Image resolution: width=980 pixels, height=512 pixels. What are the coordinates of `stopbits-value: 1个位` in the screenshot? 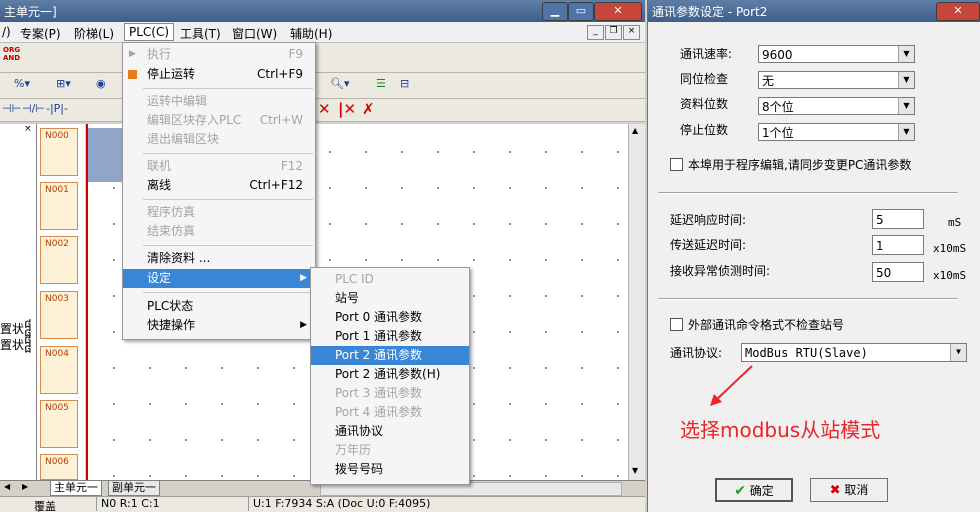 It's located at (778, 133).